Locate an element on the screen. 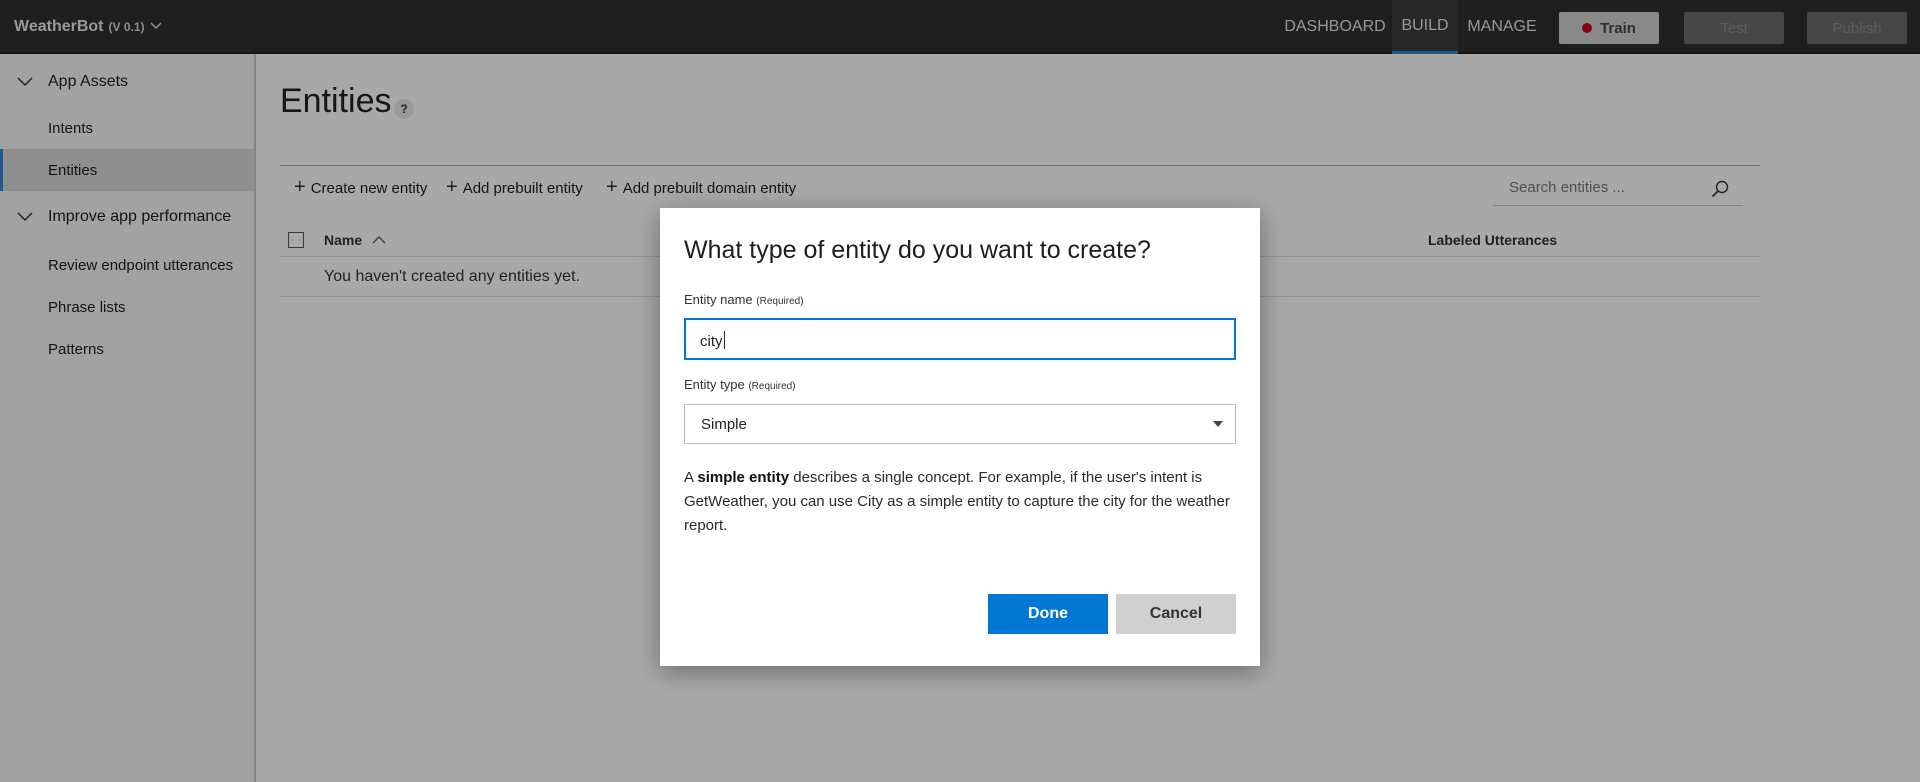 This screenshot has width=1920, height=782. cancel-button: Cancel is located at coordinates (1176, 614).